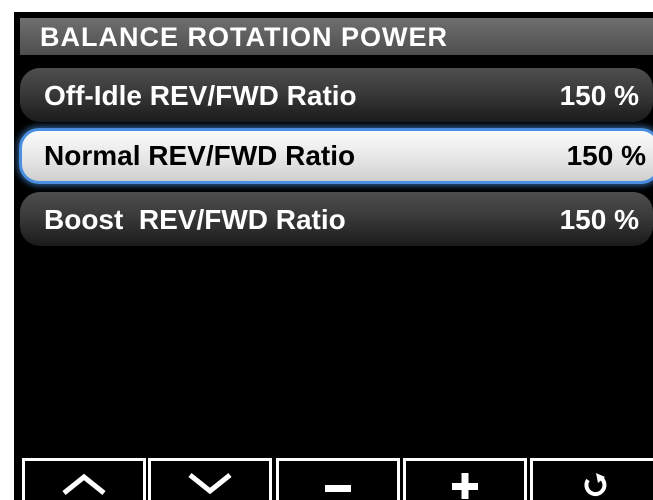 This screenshot has height=500, width=653. What do you see at coordinates (200, 155) in the screenshot?
I see `menu-item-label: Normal REV/FWD Ratio` at bounding box center [200, 155].